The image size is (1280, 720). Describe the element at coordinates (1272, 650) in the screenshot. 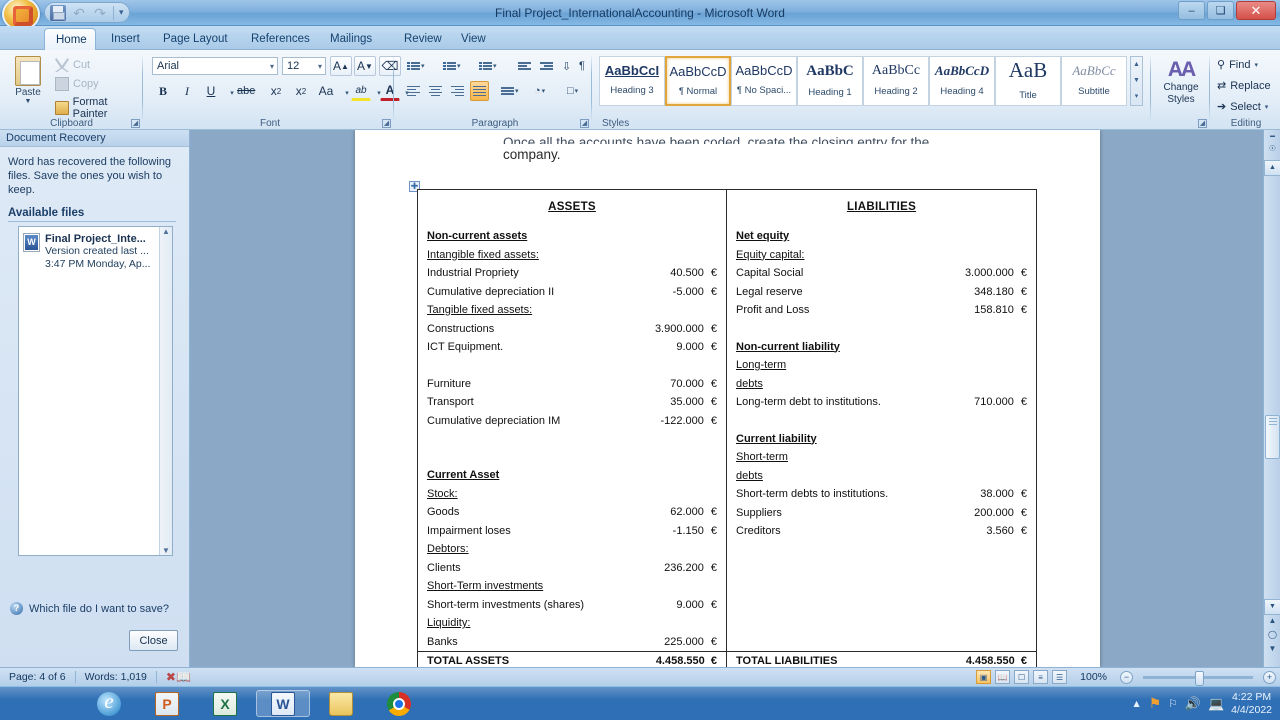

I see `next-page-icon: ▼` at that location.